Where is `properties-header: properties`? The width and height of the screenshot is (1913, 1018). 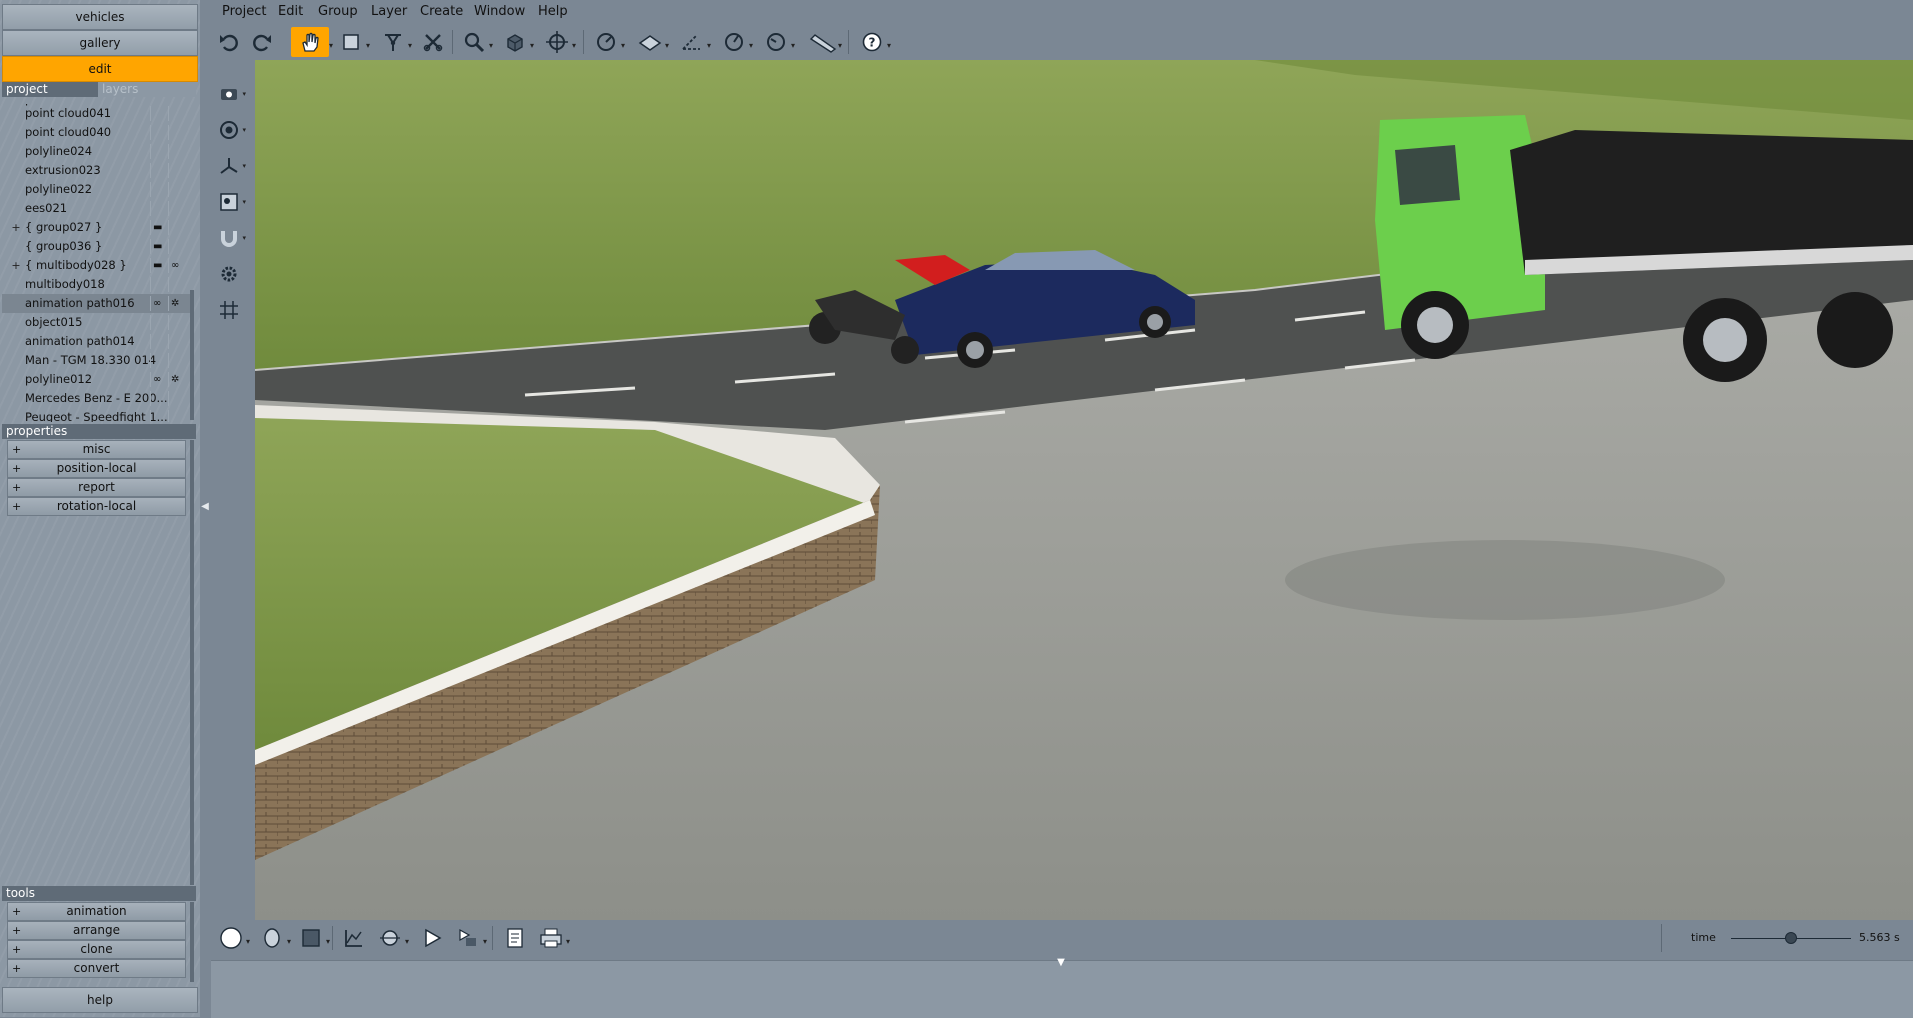
properties-header: properties is located at coordinates (99, 431).